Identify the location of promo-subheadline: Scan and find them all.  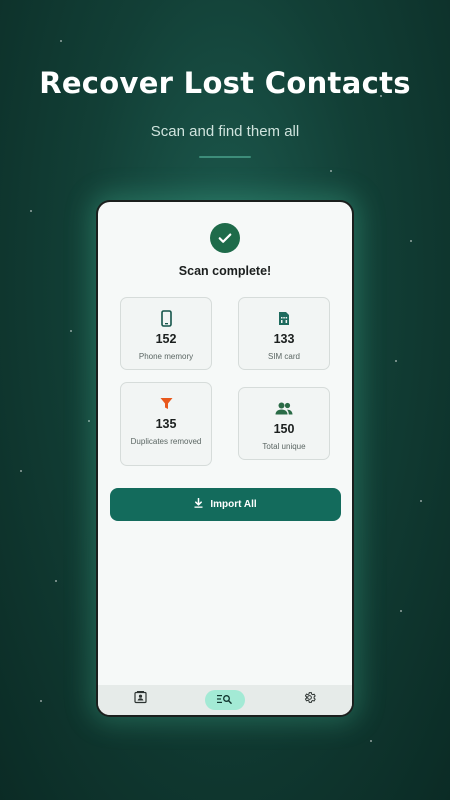
(225, 131).